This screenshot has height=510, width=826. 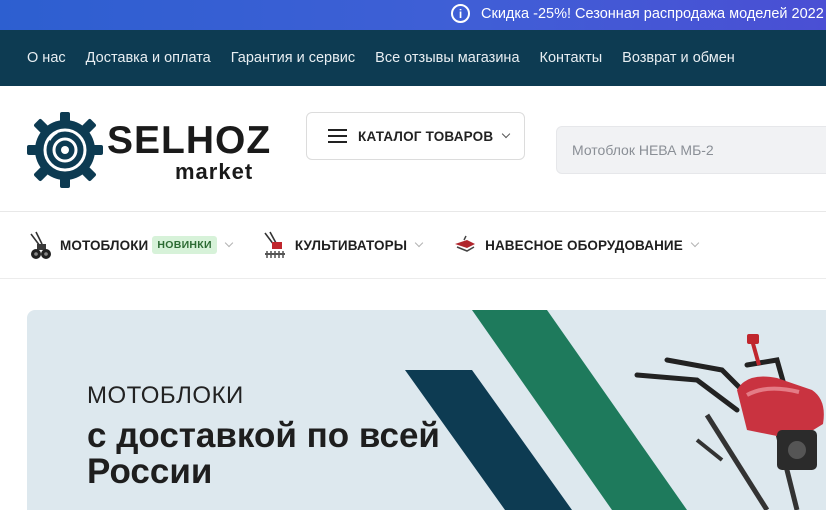 What do you see at coordinates (263, 453) in the screenshot?
I see `hero-title: с доставкой по всей России` at bounding box center [263, 453].